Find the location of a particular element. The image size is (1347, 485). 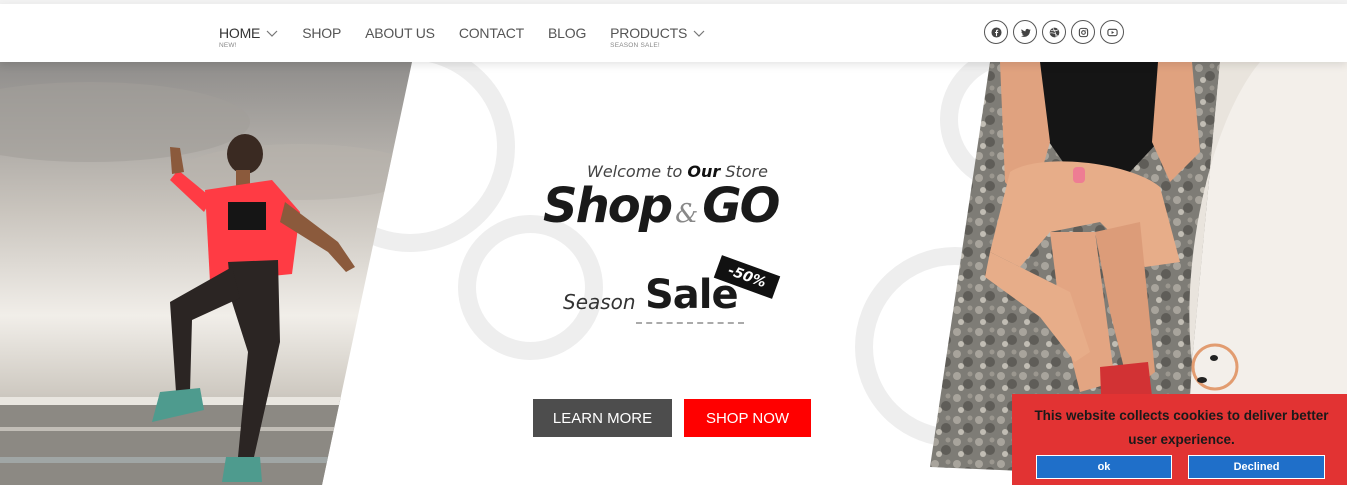

nav-item-label: BLOG is located at coordinates (567, 33).